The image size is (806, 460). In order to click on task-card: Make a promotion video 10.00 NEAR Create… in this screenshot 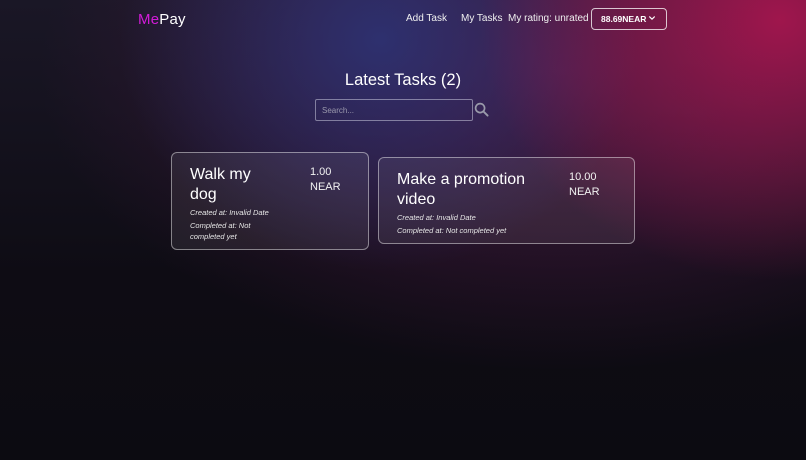, I will do `click(506, 200)`.